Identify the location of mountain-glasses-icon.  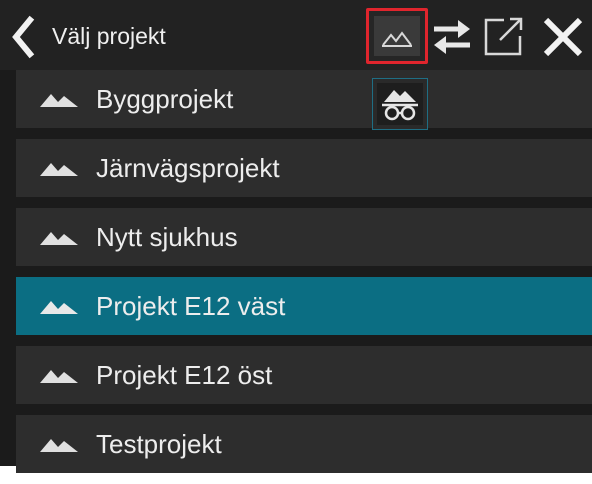
(400, 105).